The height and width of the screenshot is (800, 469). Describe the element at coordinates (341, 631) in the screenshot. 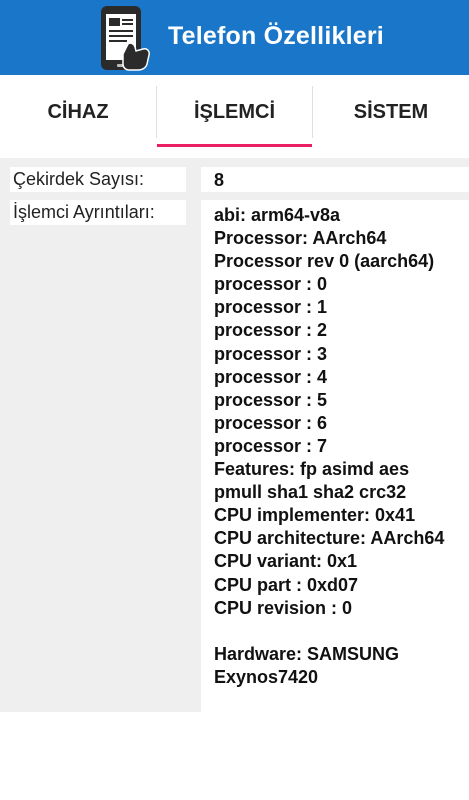

I see `detail-line` at that location.